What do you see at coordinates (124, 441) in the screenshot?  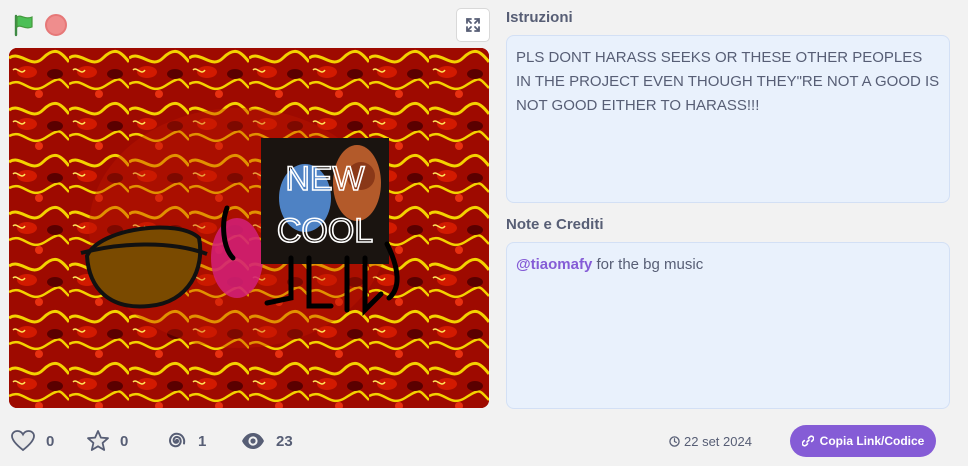 I see `favorite-count: 0` at bounding box center [124, 441].